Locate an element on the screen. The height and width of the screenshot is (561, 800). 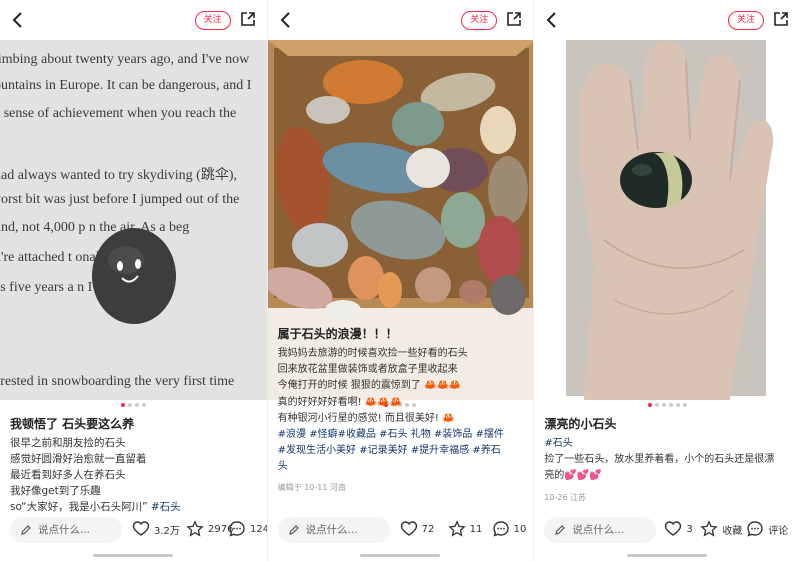
collect-button: 11 is located at coordinates (465, 529).